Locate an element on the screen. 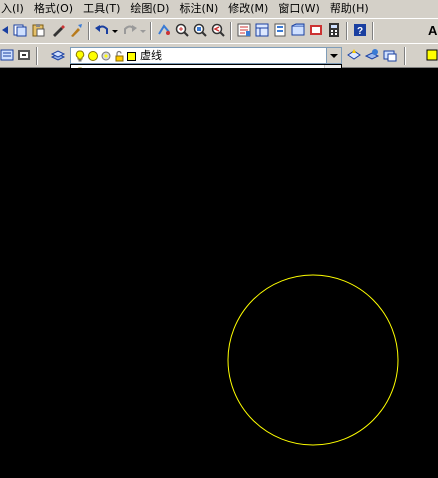 The image size is (438, 478). lock-open-icon is located at coordinates (119, 56).